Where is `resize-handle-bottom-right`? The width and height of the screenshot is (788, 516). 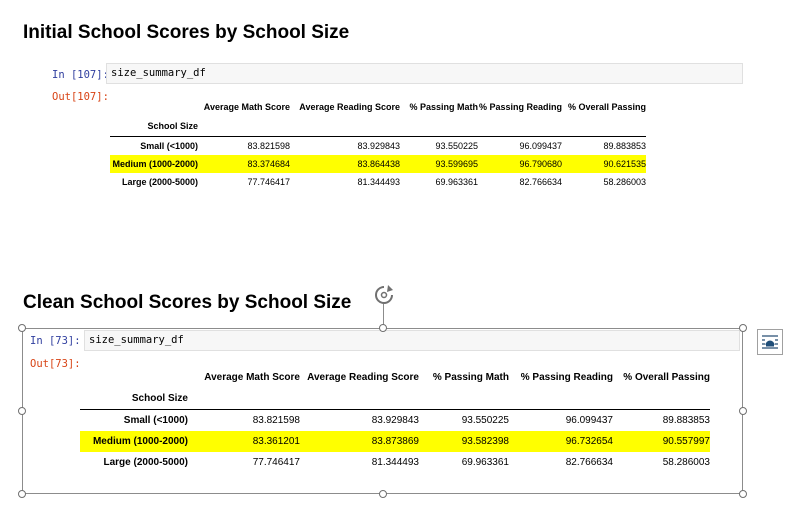
resize-handle-bottom-right is located at coordinates (743, 494).